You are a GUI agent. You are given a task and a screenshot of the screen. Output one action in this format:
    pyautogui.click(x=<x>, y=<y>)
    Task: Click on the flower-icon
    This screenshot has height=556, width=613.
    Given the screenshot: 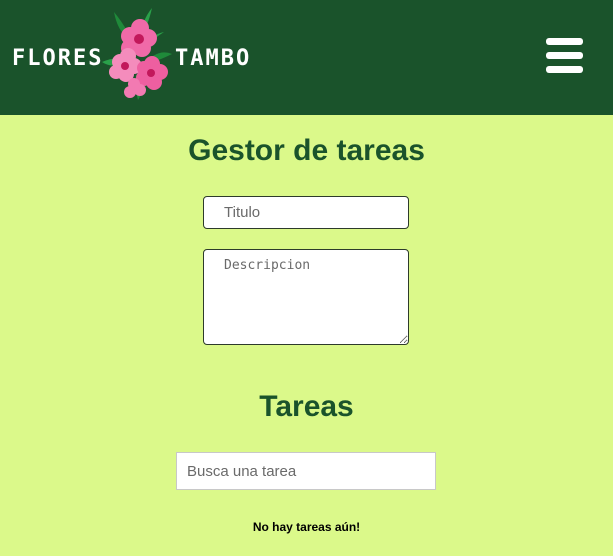 What is the action you would take?
    pyautogui.click(x=137, y=54)
    